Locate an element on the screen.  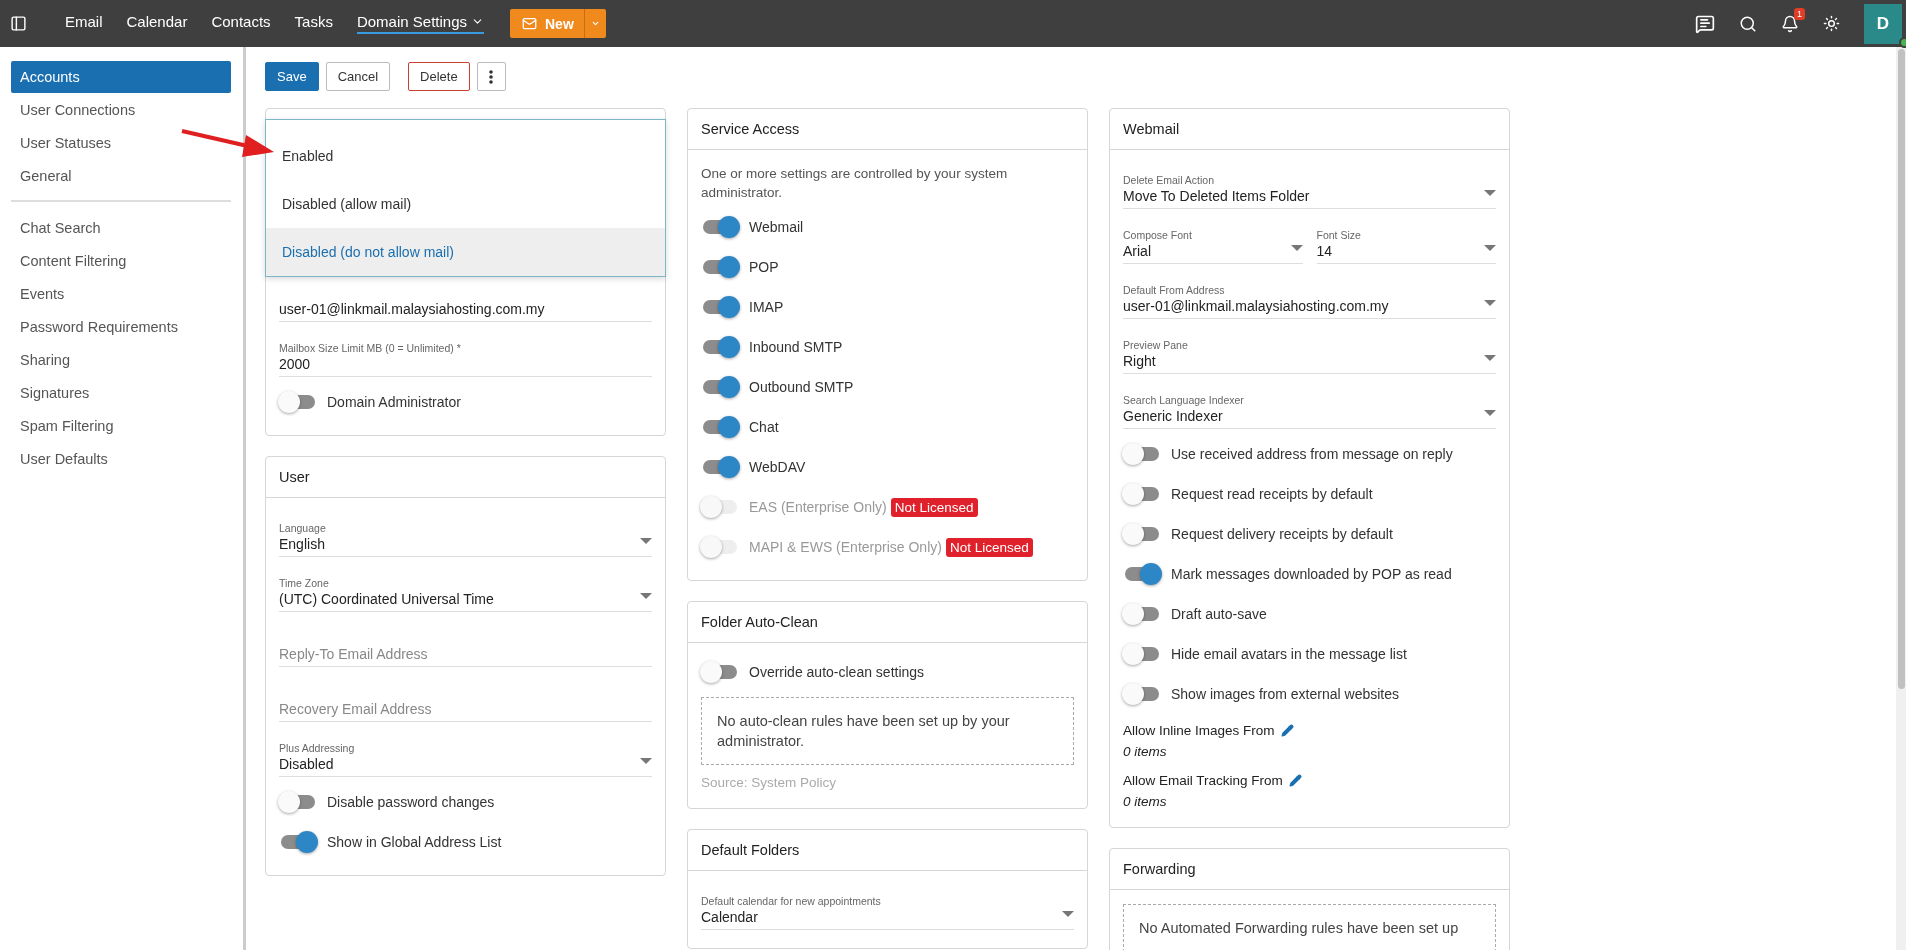
card-title: Forwarding is located at coordinates (1309, 869).